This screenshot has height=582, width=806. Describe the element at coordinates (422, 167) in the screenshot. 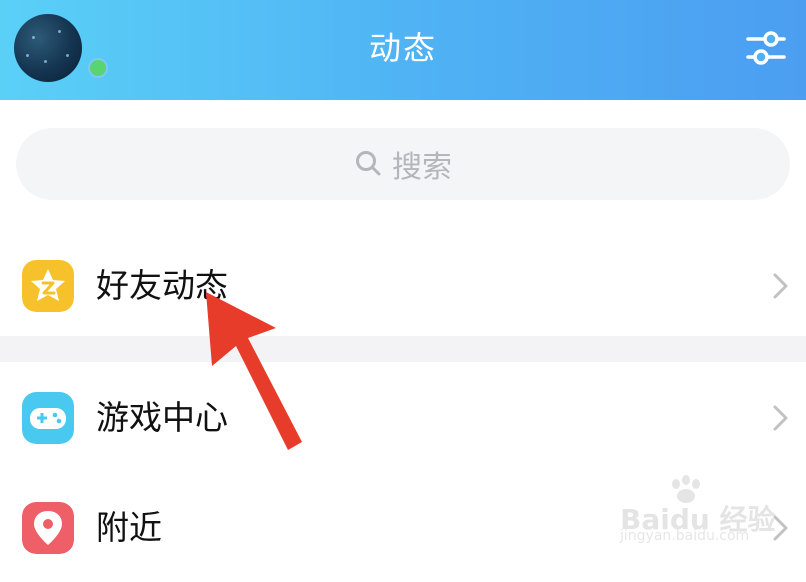

I see `search-placeholder: 搜索` at that location.